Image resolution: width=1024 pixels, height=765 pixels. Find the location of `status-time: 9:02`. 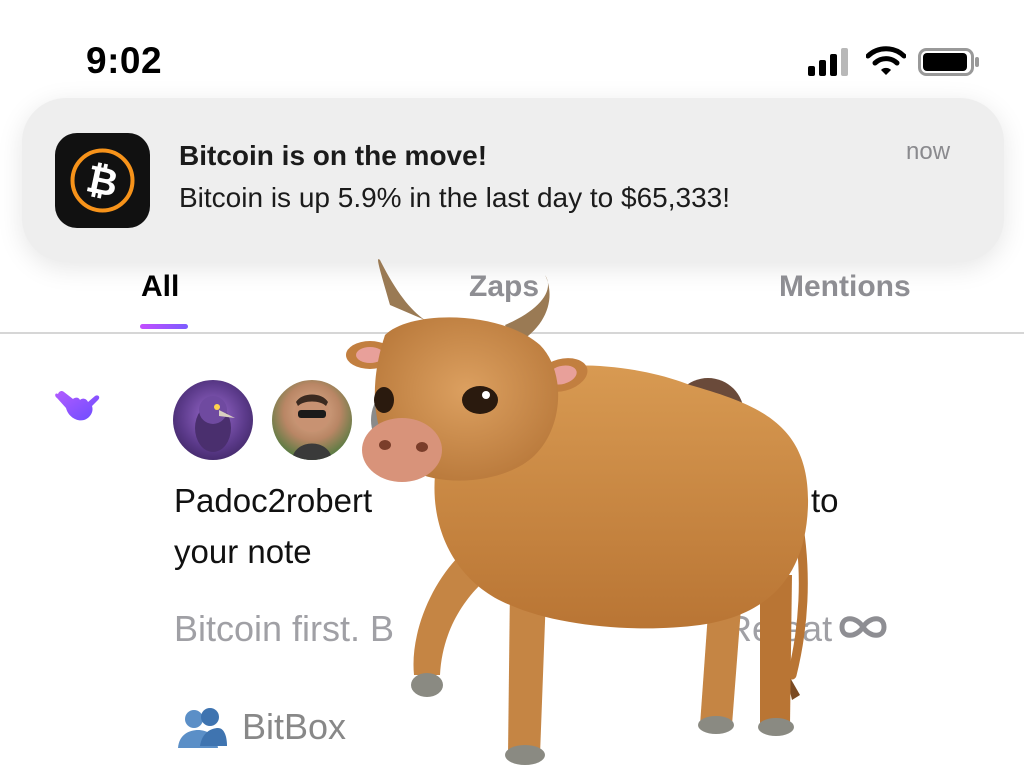

status-time: 9:02 is located at coordinates (124, 60).